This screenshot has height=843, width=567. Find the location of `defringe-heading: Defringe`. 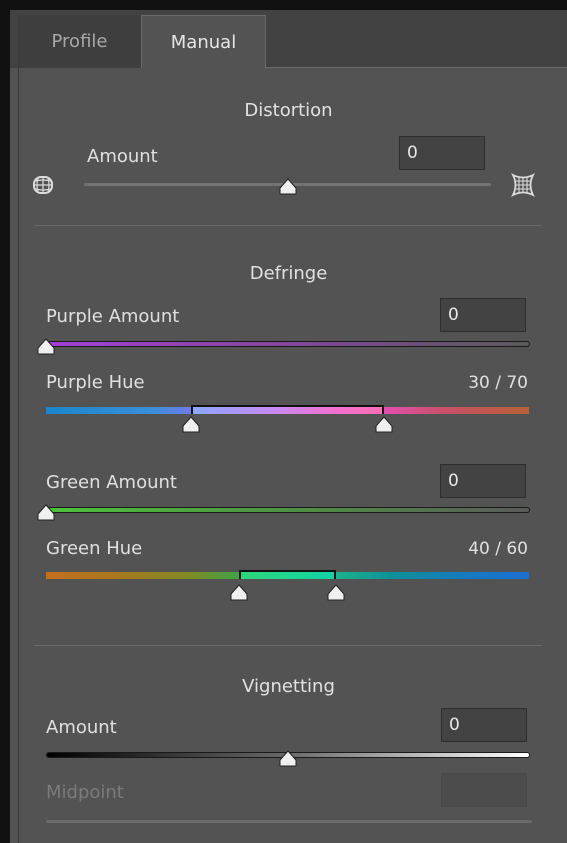

defringe-heading: Defringe is located at coordinates (288, 273).